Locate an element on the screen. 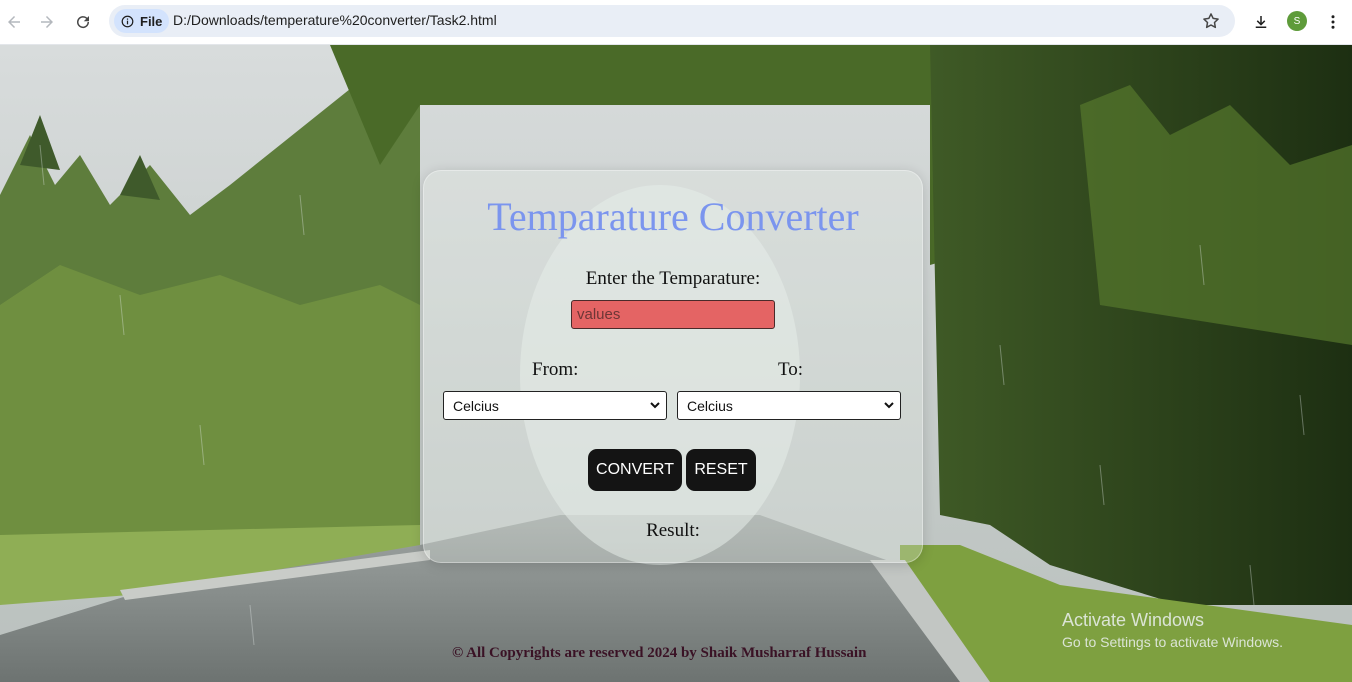  menu-button is located at coordinates (1333, 22).